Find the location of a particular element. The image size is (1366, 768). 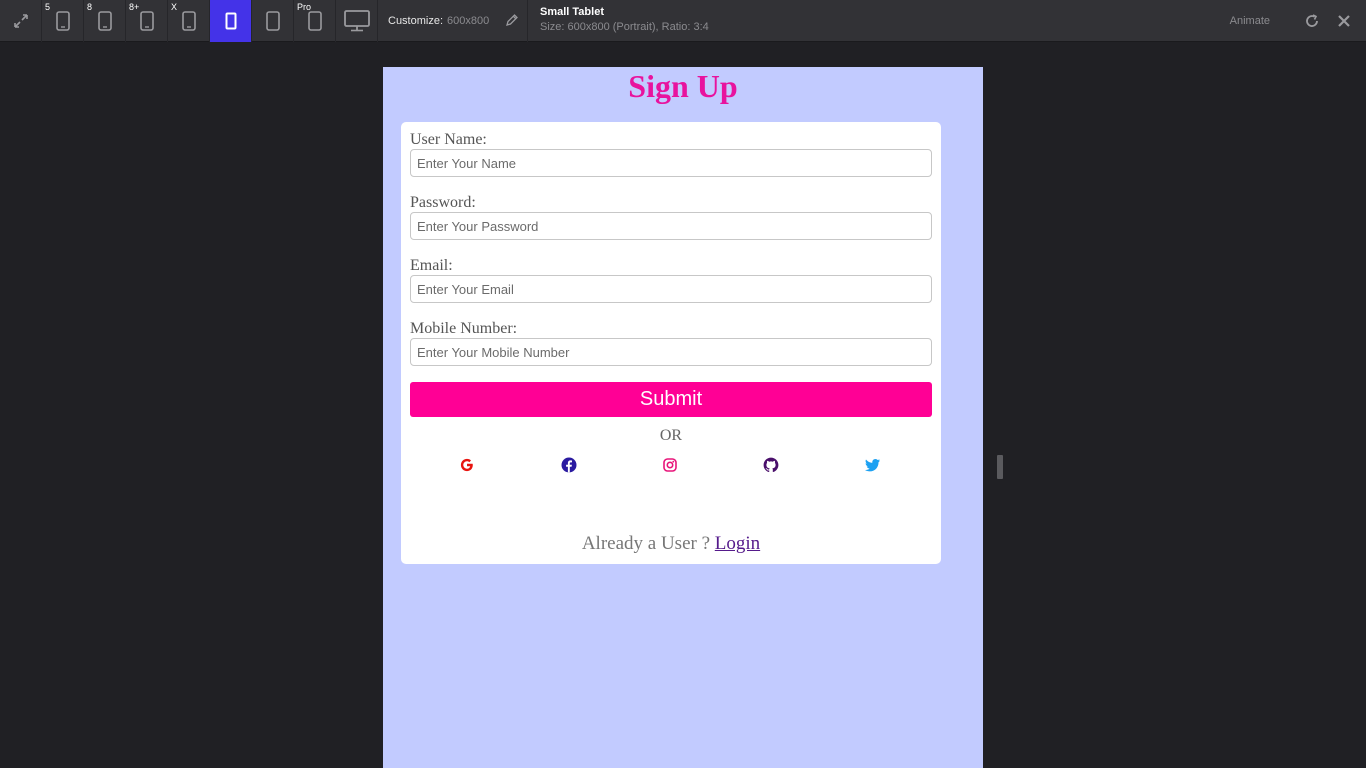

device-iphone-8plus-button: 8+ is located at coordinates (147, 21).